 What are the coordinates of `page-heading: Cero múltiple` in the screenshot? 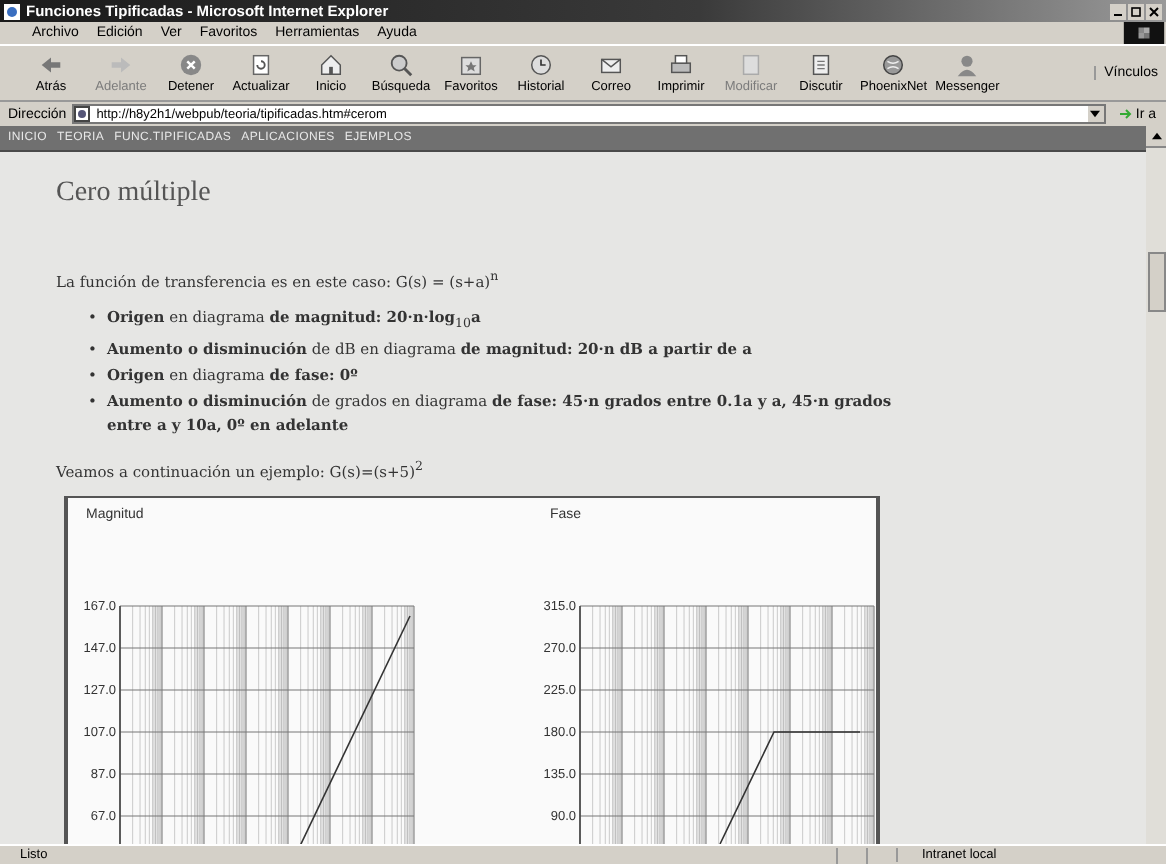 It's located at (134, 194).